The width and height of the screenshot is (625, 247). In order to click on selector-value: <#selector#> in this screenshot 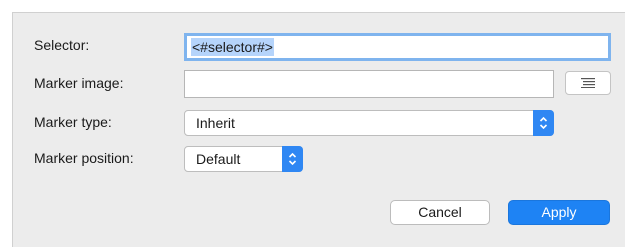, I will do `click(232, 47)`.